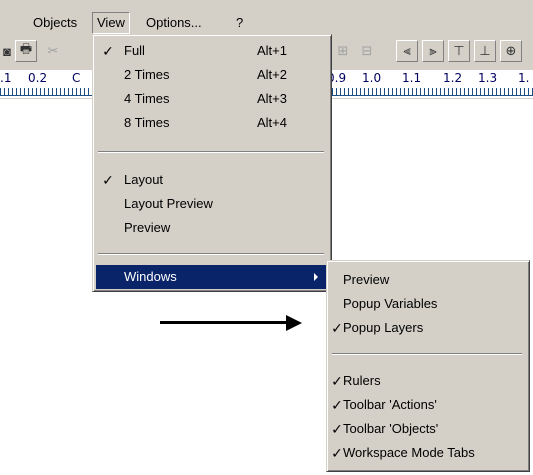 This screenshot has width=533, height=475. Describe the element at coordinates (134, 50) in the screenshot. I see `menu-item-label: Full` at that location.